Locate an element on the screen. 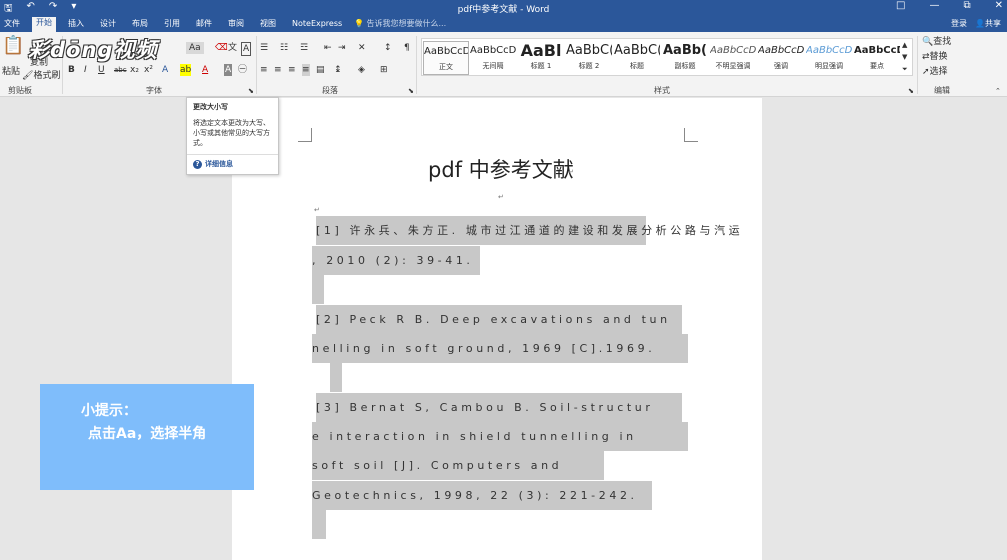 This screenshot has height=560, width=1007. sort-icon: ↕ is located at coordinates (388, 48).